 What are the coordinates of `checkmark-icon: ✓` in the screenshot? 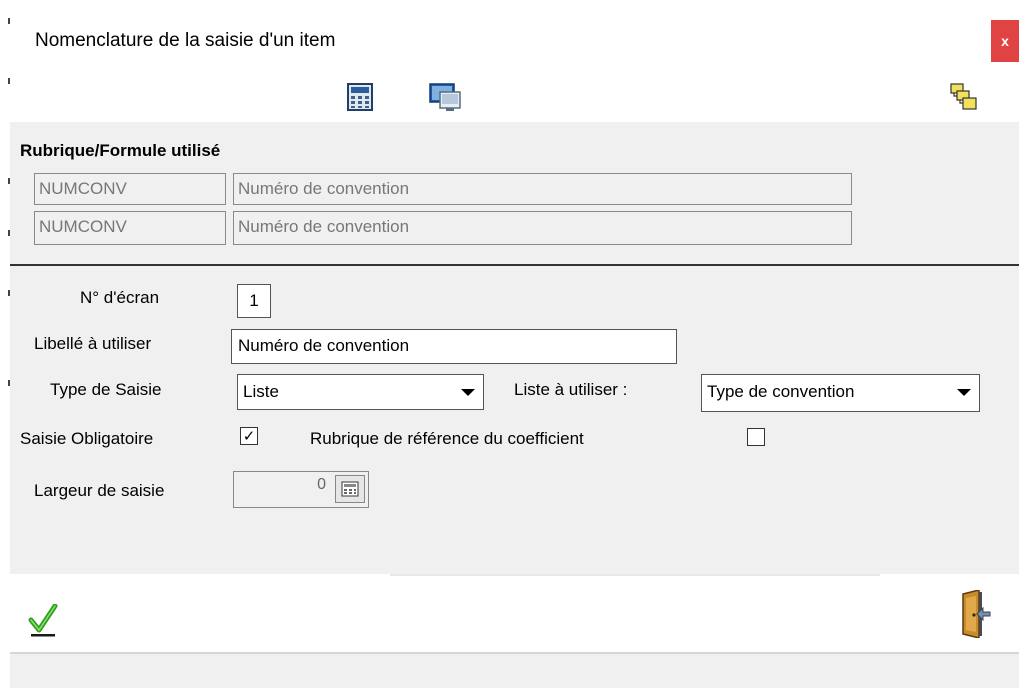 It's located at (249, 436).